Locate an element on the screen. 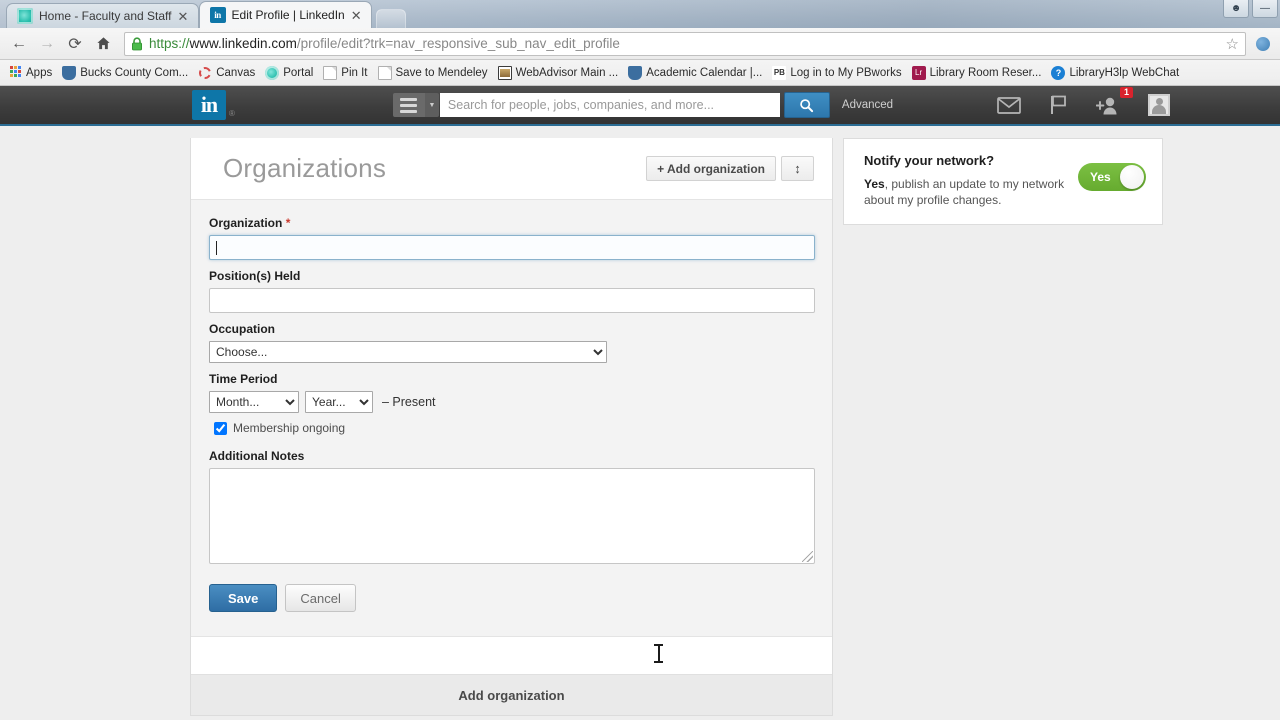 This screenshot has width=1280, height=720. additional-notes-textarea is located at coordinates (512, 516).